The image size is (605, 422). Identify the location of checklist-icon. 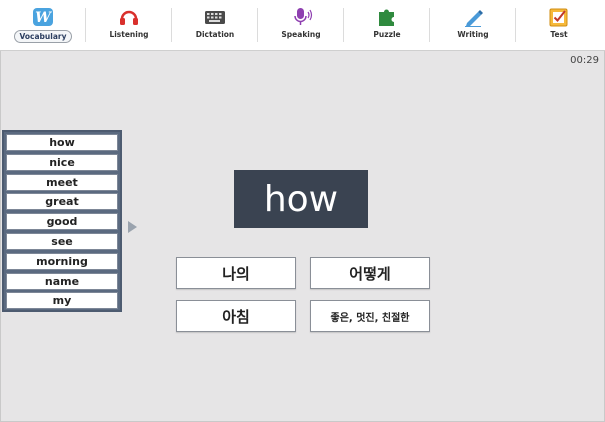
(559, 17).